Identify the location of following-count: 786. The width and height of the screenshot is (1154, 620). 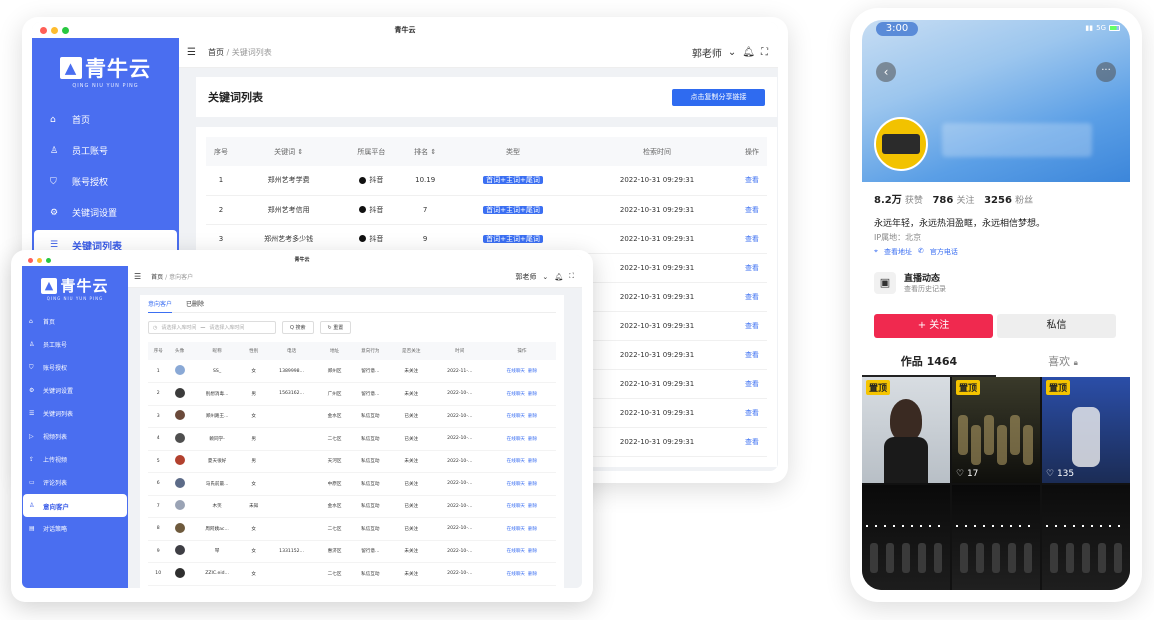
(942, 200).